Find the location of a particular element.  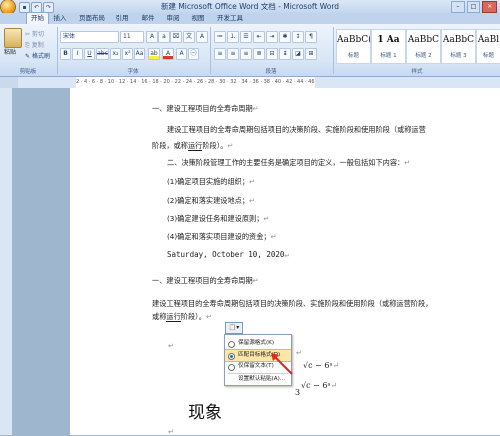

char-shading-icon: A is located at coordinates (181, 54).